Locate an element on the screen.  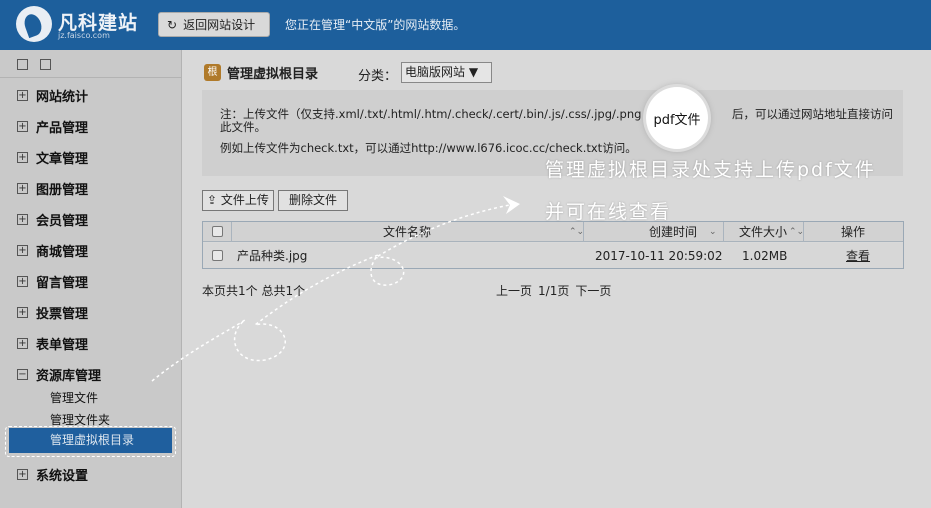
annotation-line-2: 并可在线查看 is located at coordinates (608, 212).